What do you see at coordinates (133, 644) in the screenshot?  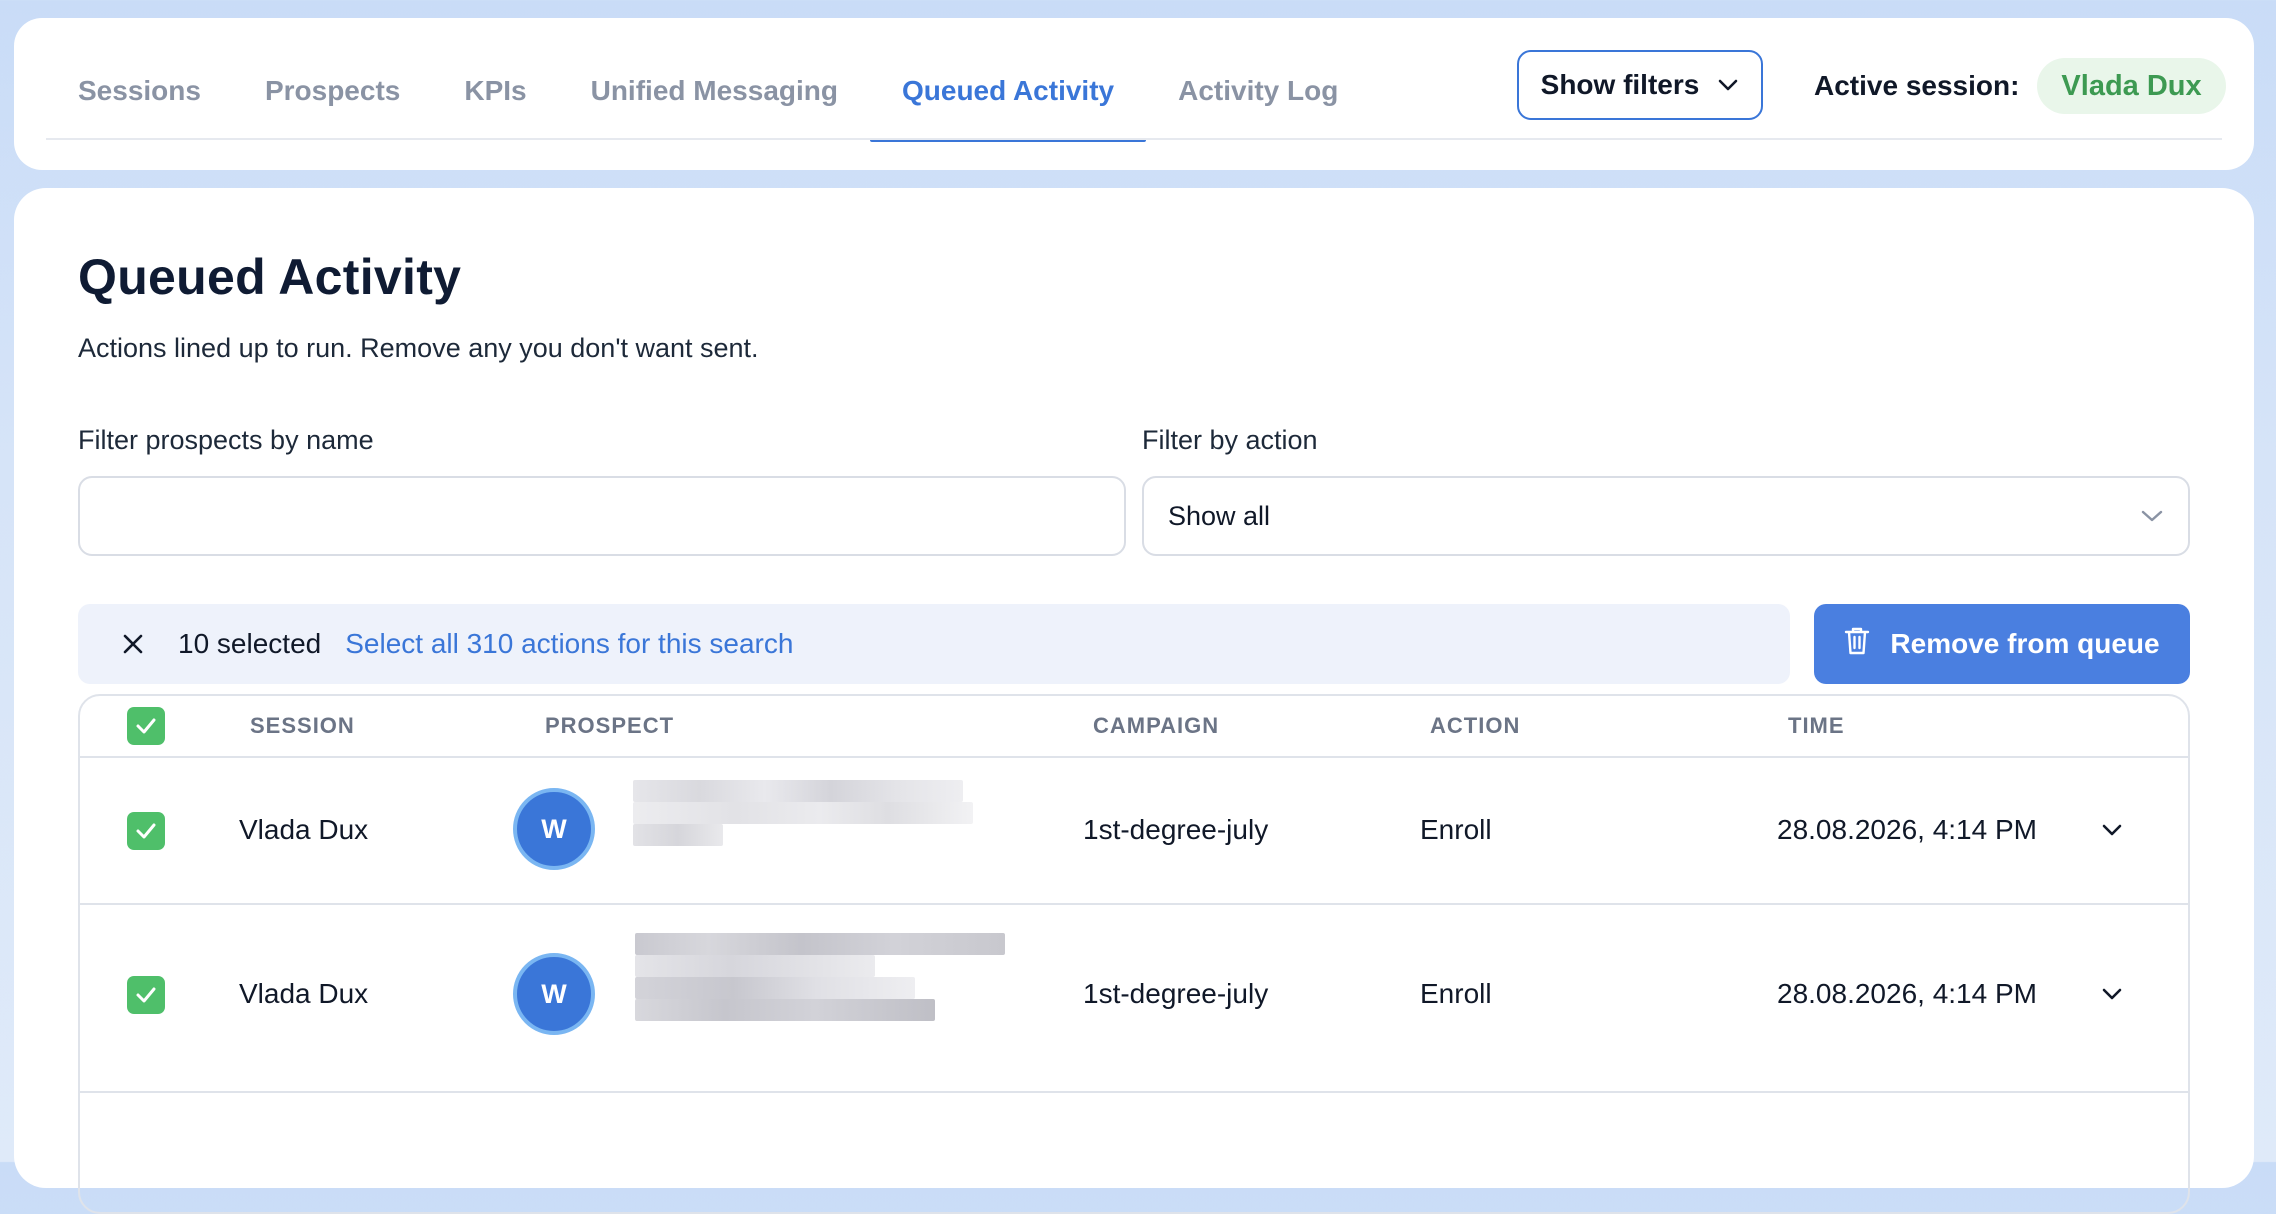 I see `clear-selection-icon` at bounding box center [133, 644].